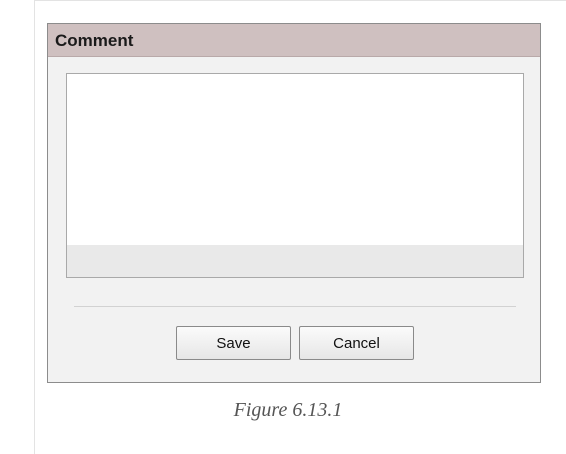 This screenshot has height=454, width=566. What do you see at coordinates (94, 40) in the screenshot?
I see `dialog-title: Comment` at bounding box center [94, 40].